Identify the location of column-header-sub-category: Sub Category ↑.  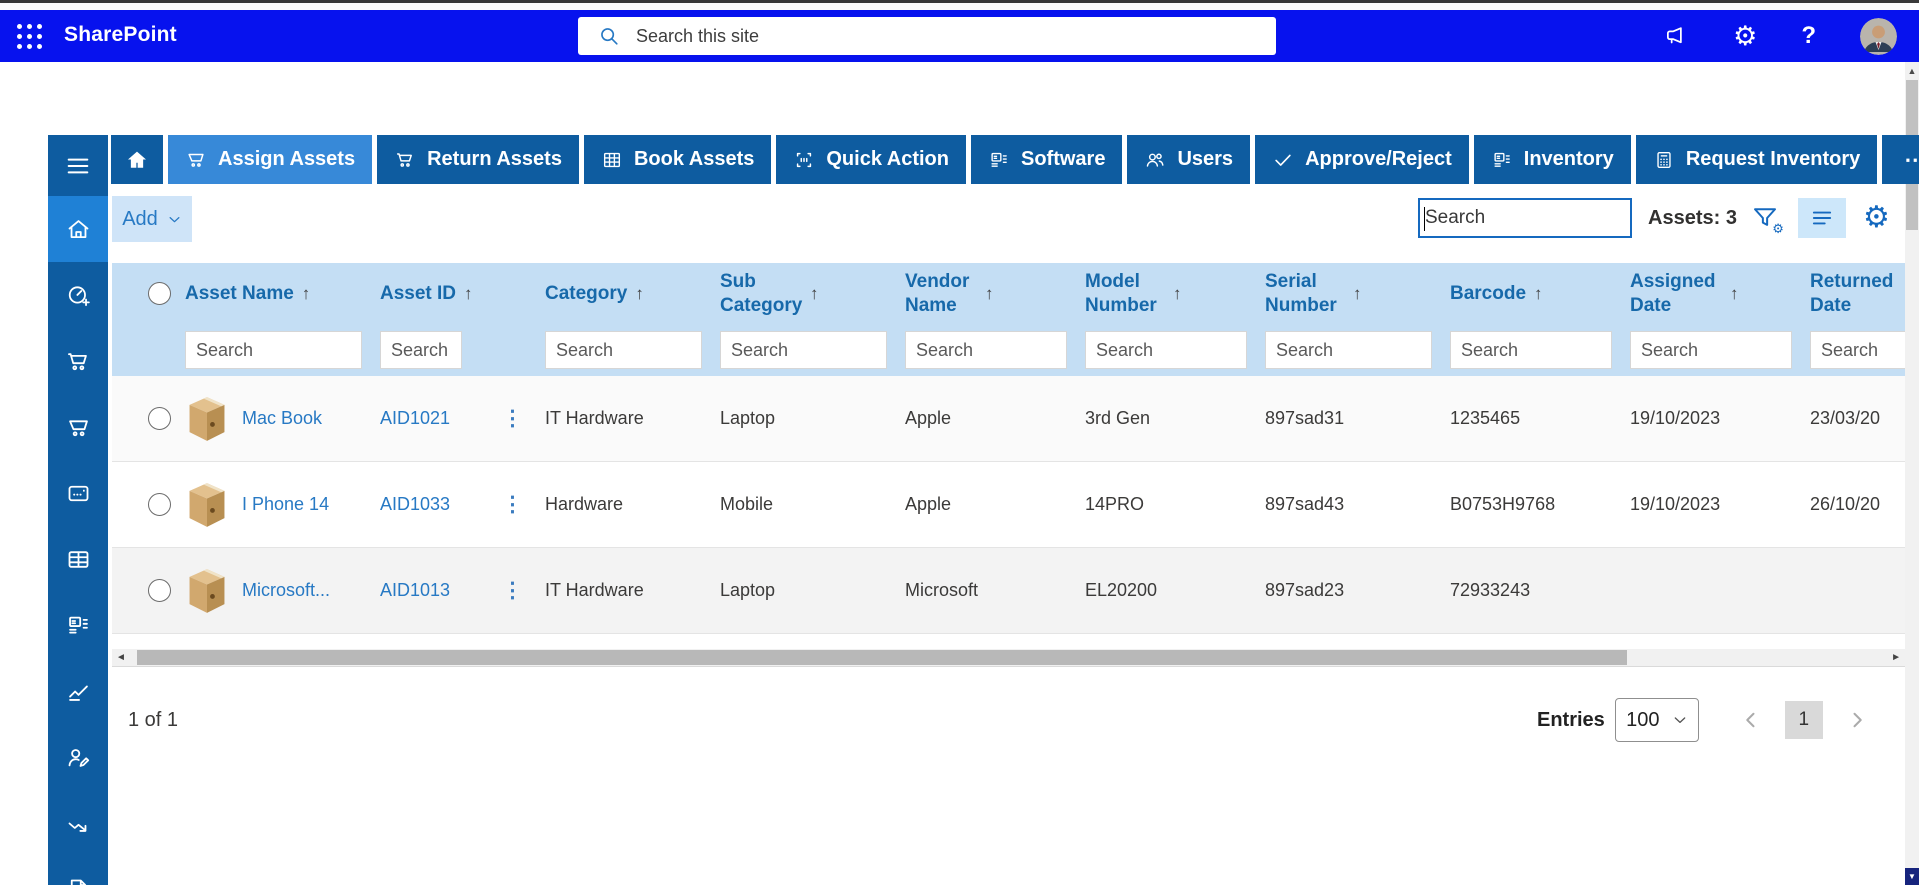
(812, 294).